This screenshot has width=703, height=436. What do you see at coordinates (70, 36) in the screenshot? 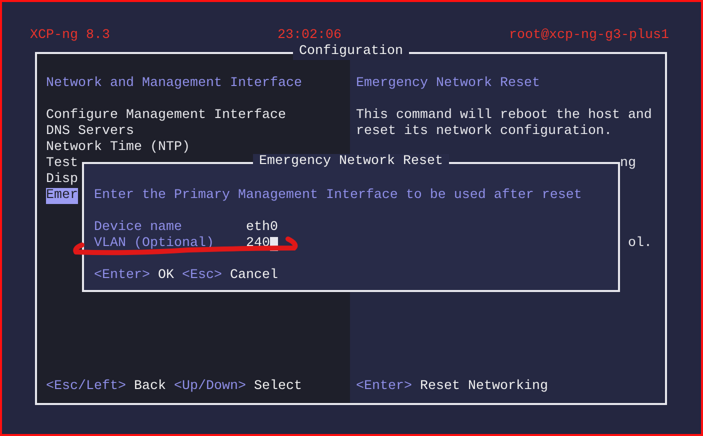
I see `product-version: XCP-ng 8.3` at bounding box center [70, 36].